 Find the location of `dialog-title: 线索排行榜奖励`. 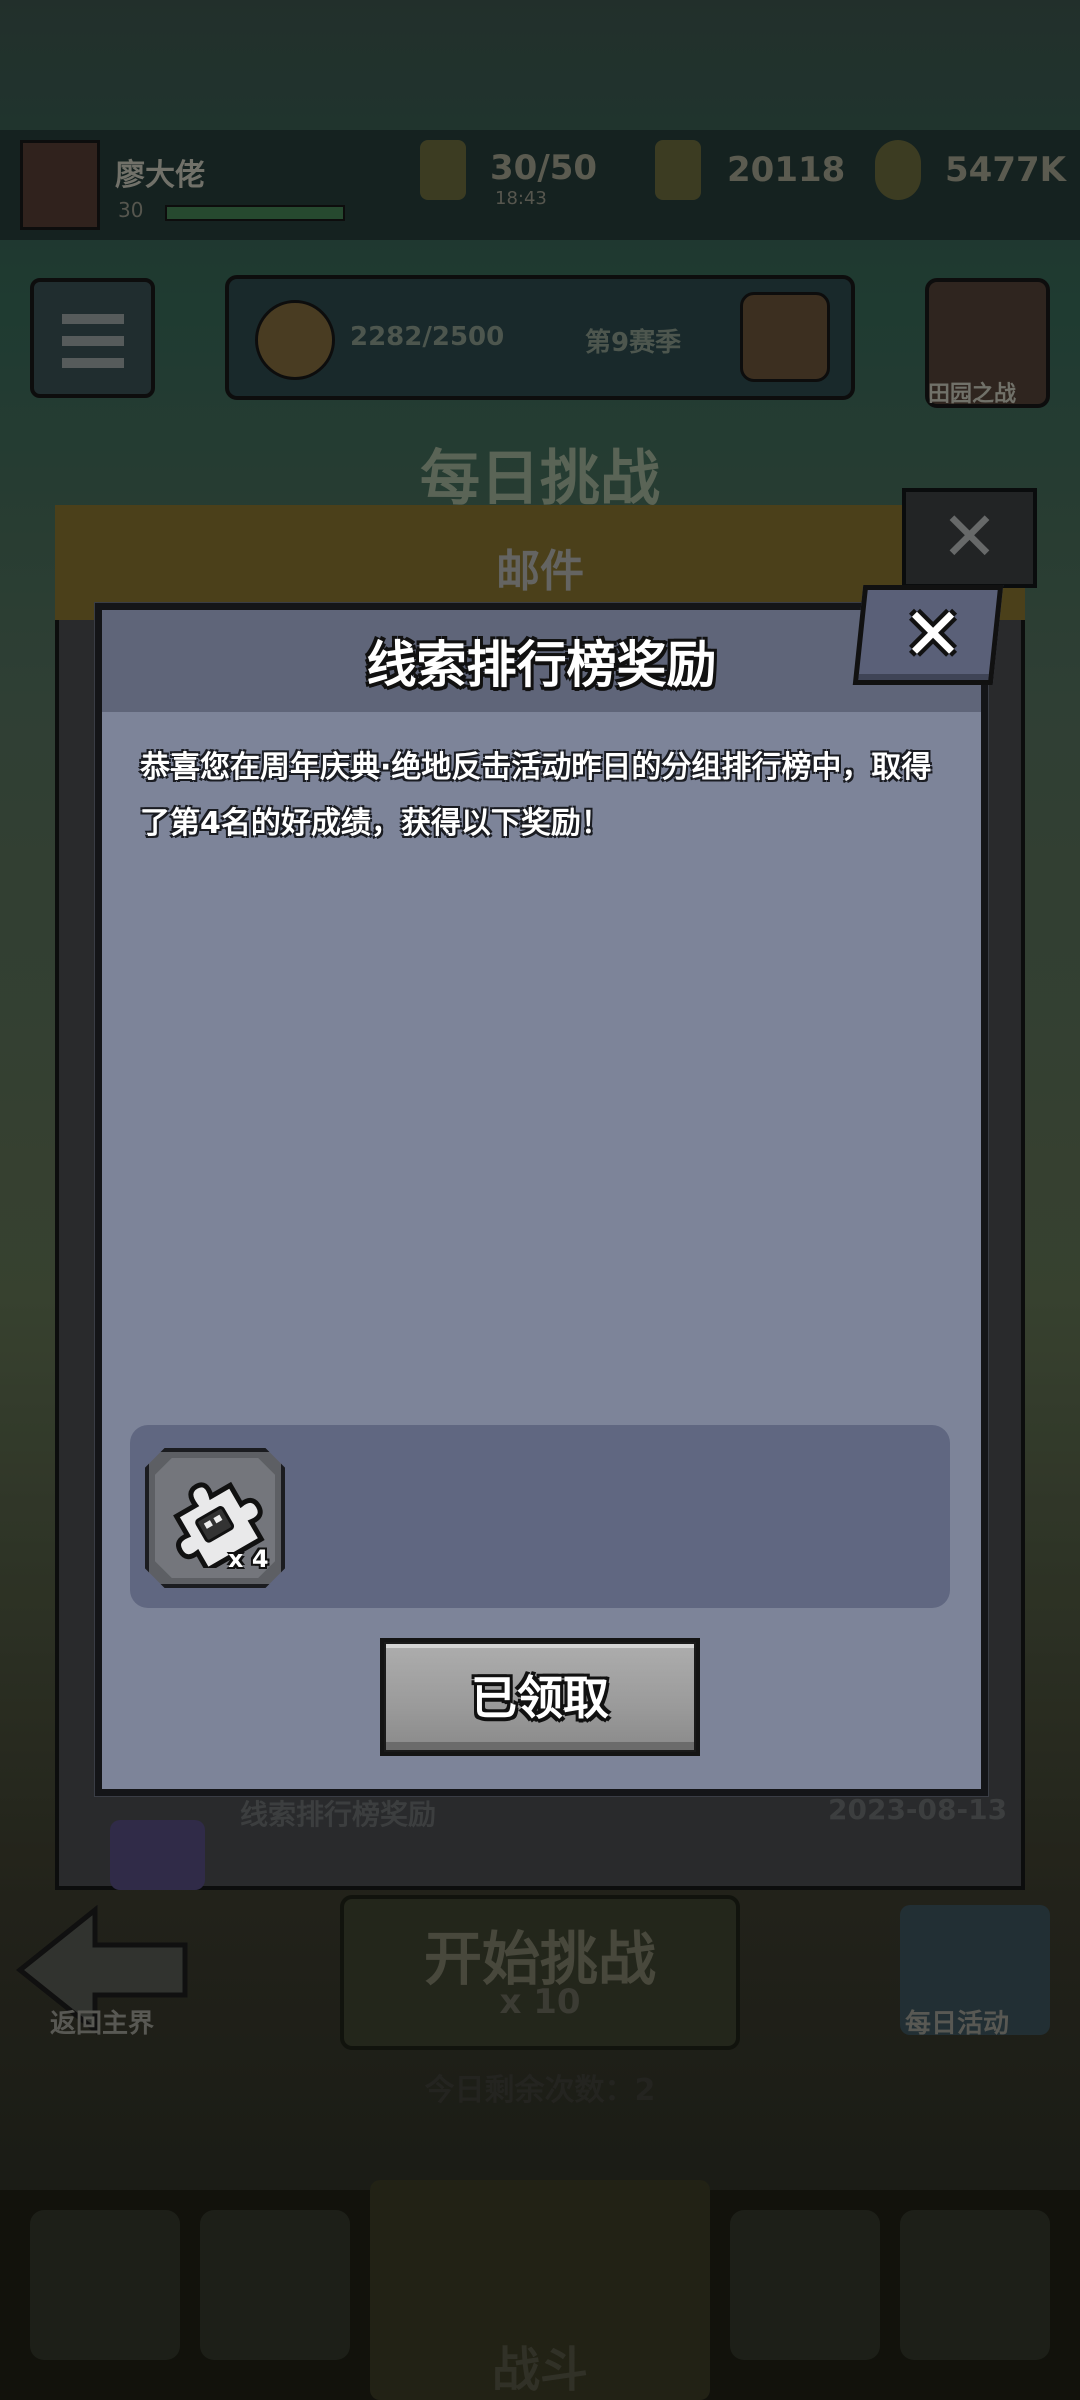

dialog-title: 线索排行榜奖励 is located at coordinates (541, 665).